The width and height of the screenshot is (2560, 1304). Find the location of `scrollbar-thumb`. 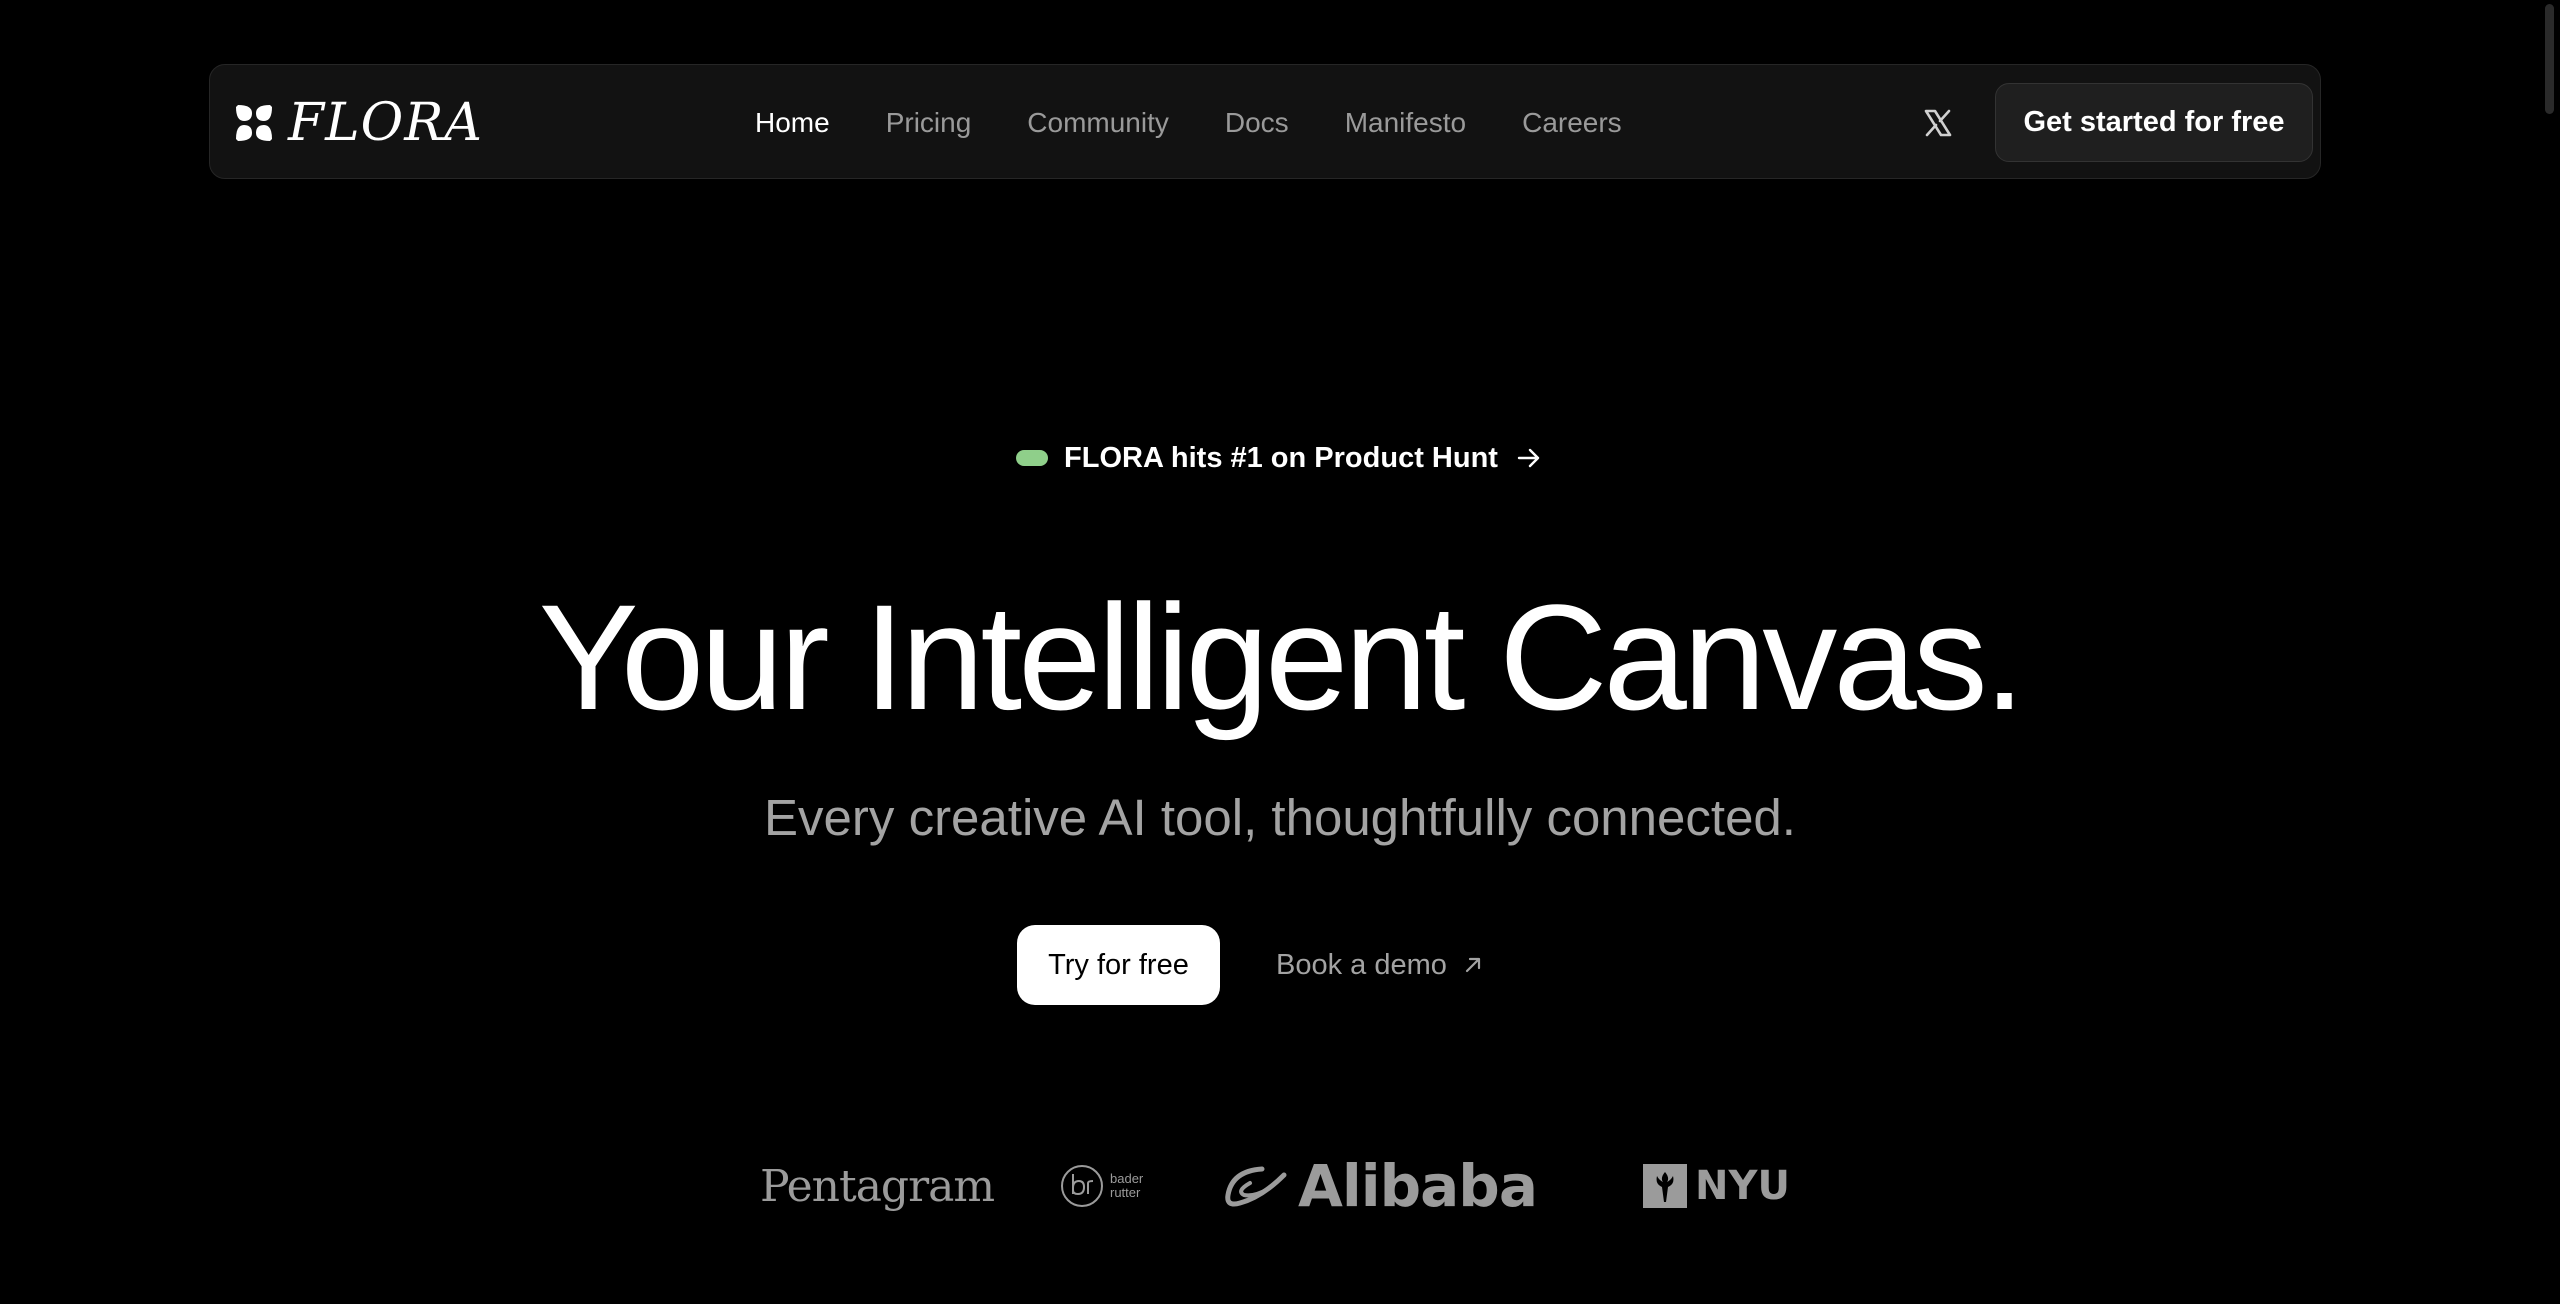

scrollbar-thumb is located at coordinates (2549, 59).